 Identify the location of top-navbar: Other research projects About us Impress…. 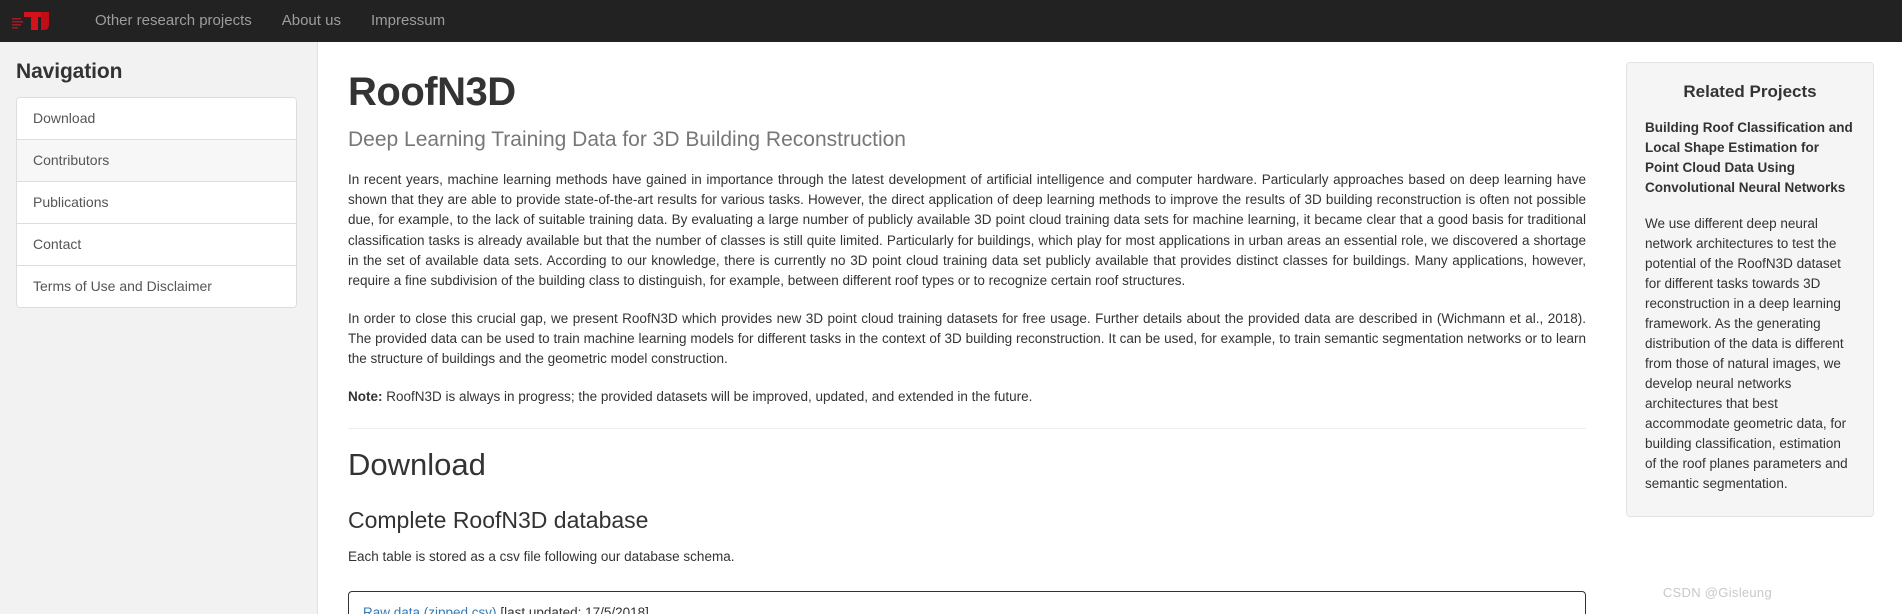
(951, 21).